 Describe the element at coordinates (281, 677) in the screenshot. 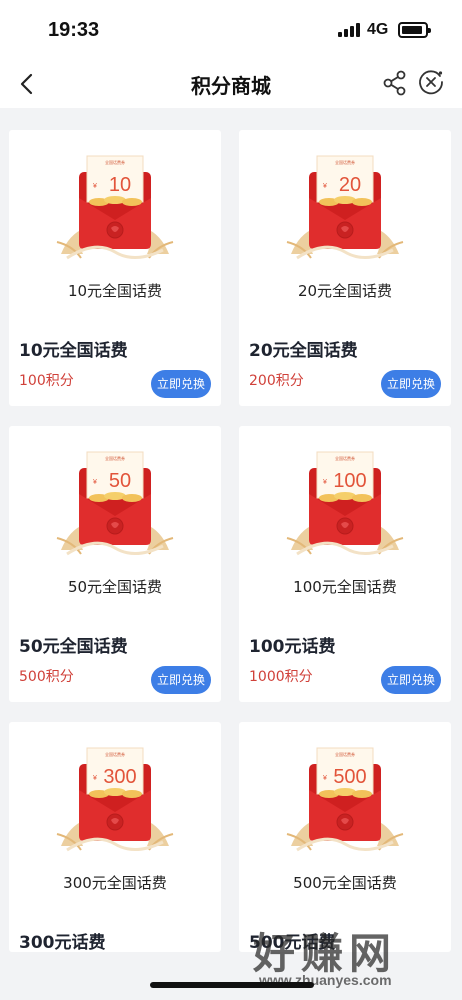

I see `product-points: 1000积分` at that location.